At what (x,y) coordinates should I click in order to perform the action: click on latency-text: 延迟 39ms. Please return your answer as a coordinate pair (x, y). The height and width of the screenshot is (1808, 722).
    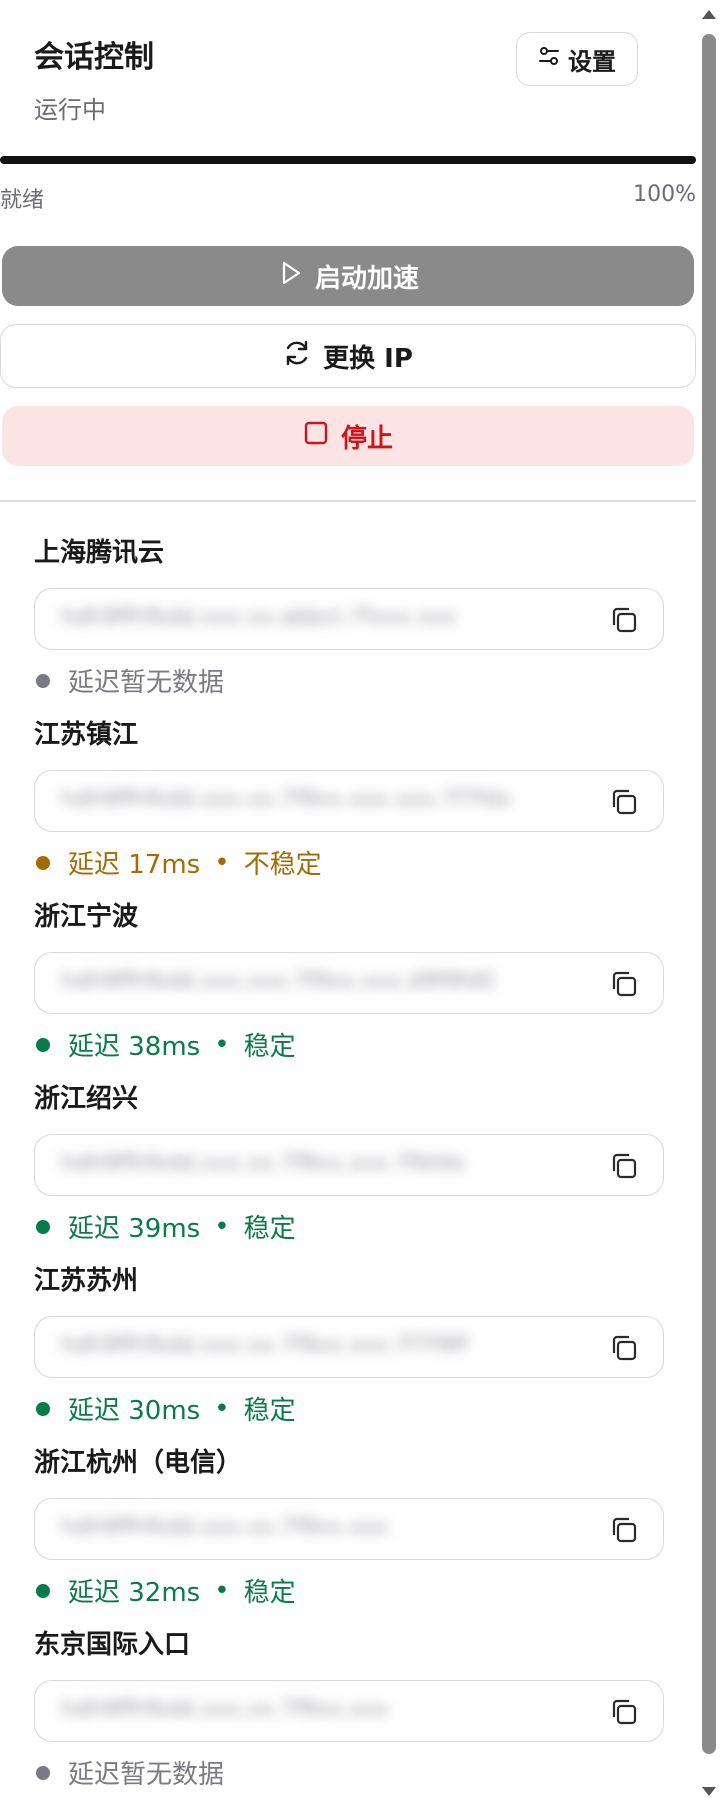
    Looking at the image, I should click on (134, 1229).